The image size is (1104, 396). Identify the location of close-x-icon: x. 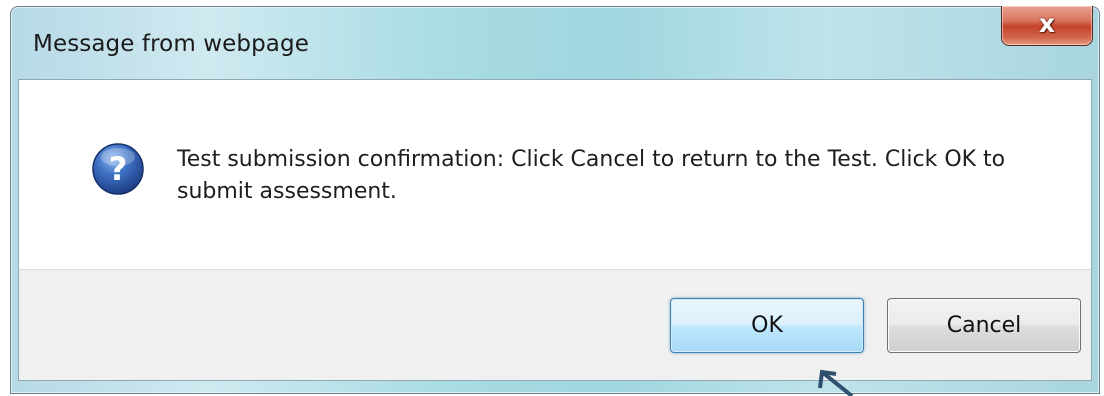
(1047, 23).